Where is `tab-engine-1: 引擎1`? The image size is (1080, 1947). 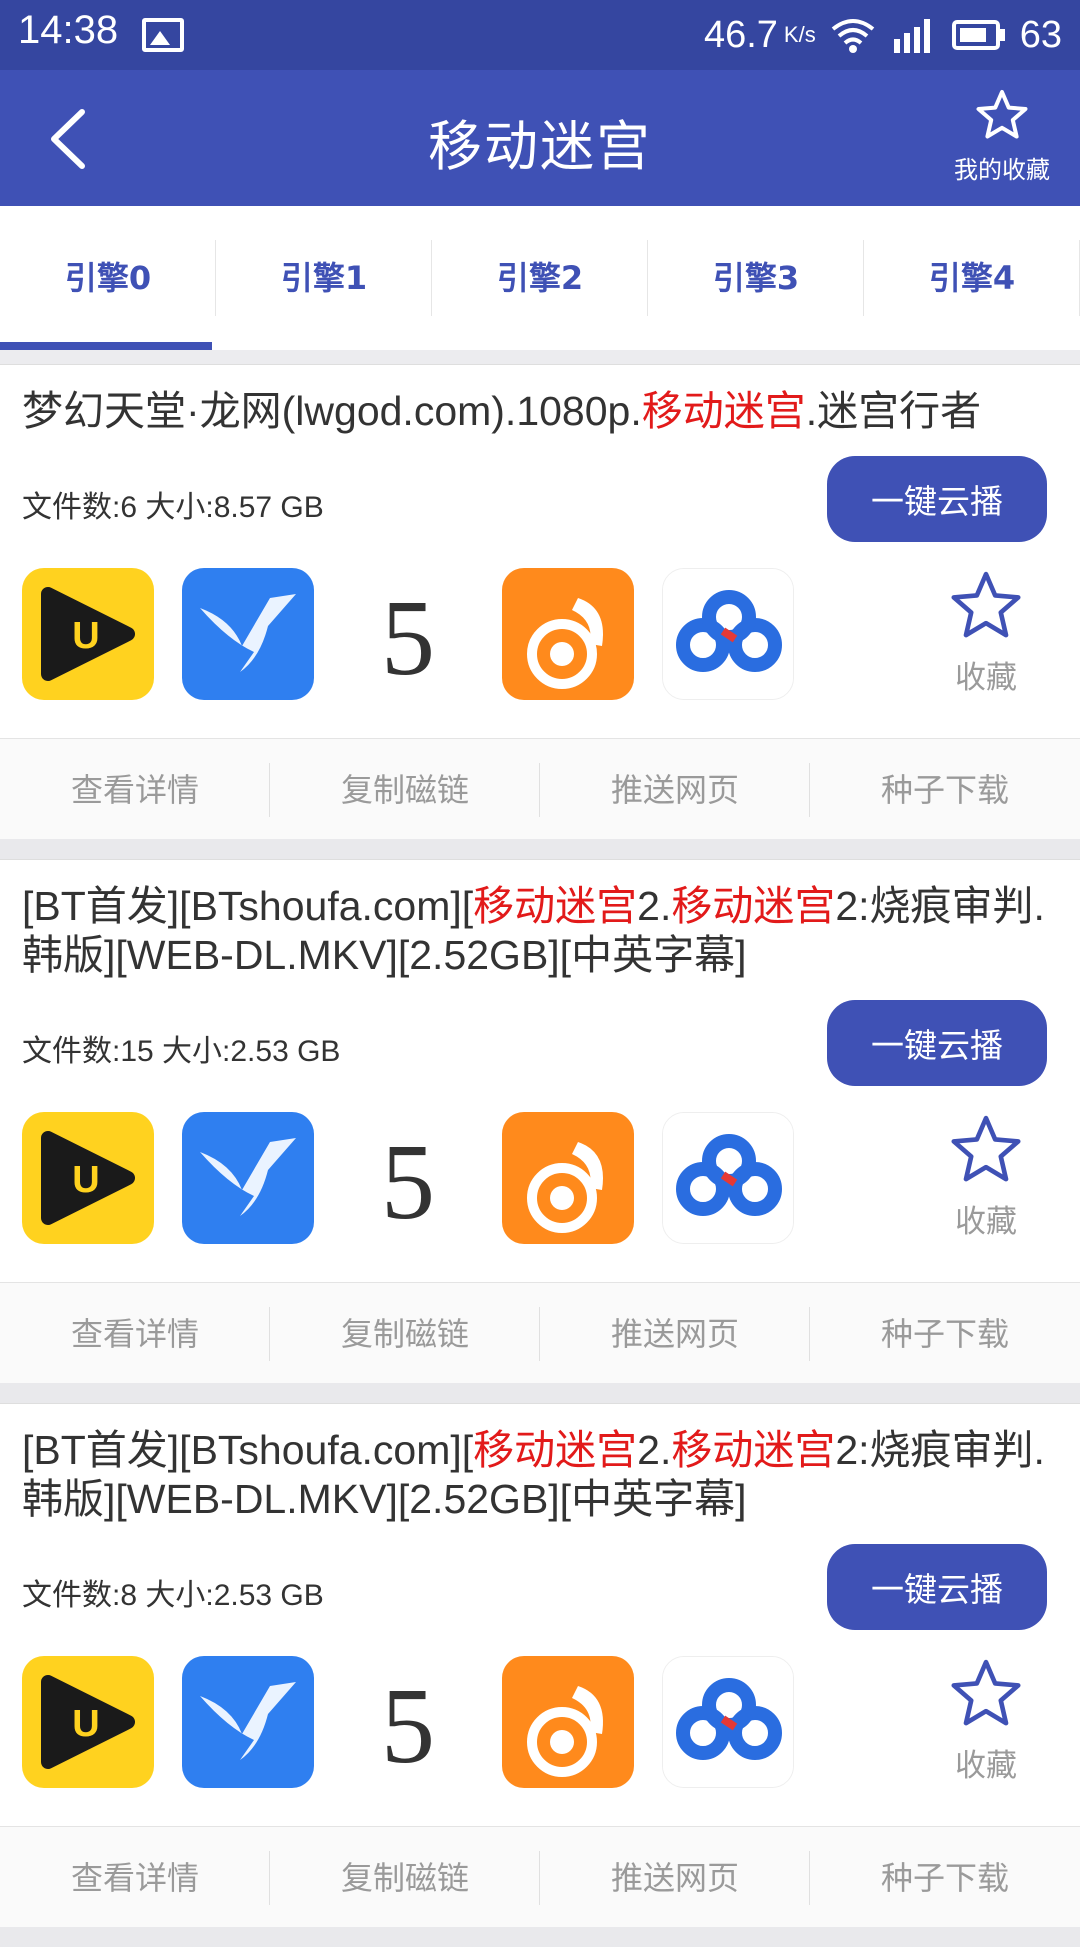 tab-engine-1: 引擎1 is located at coordinates (324, 276).